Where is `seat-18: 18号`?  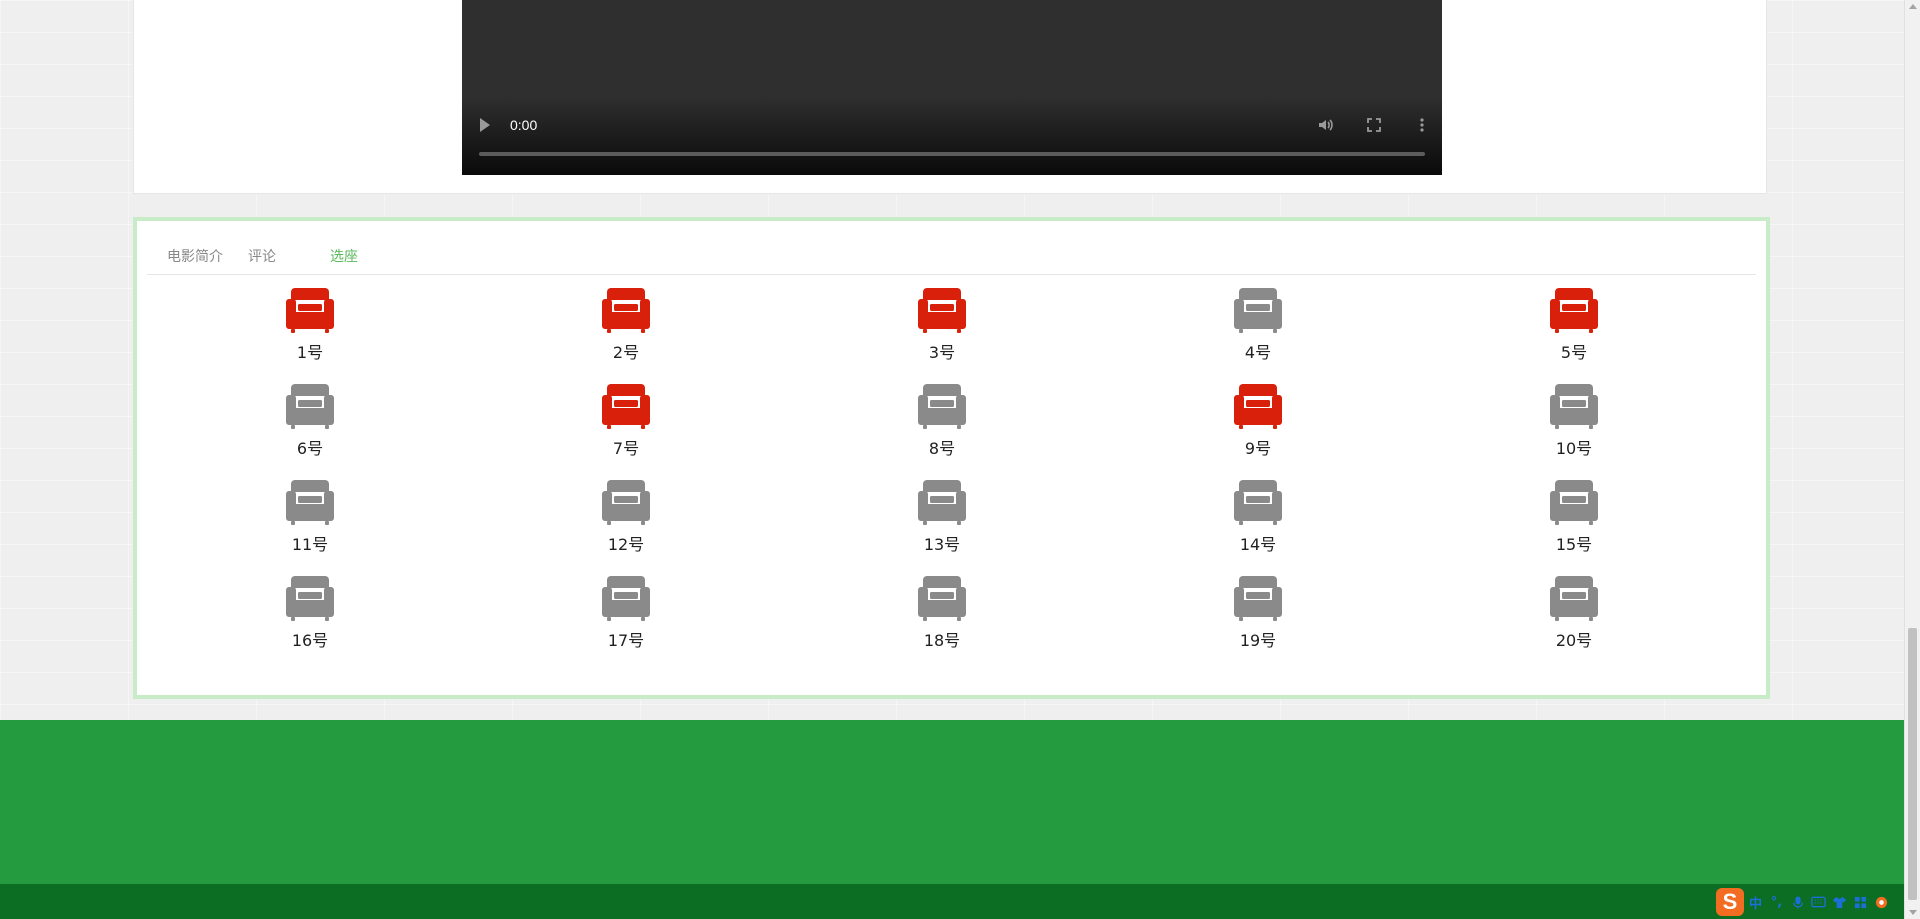
seat-18: 18号 is located at coordinates (942, 622).